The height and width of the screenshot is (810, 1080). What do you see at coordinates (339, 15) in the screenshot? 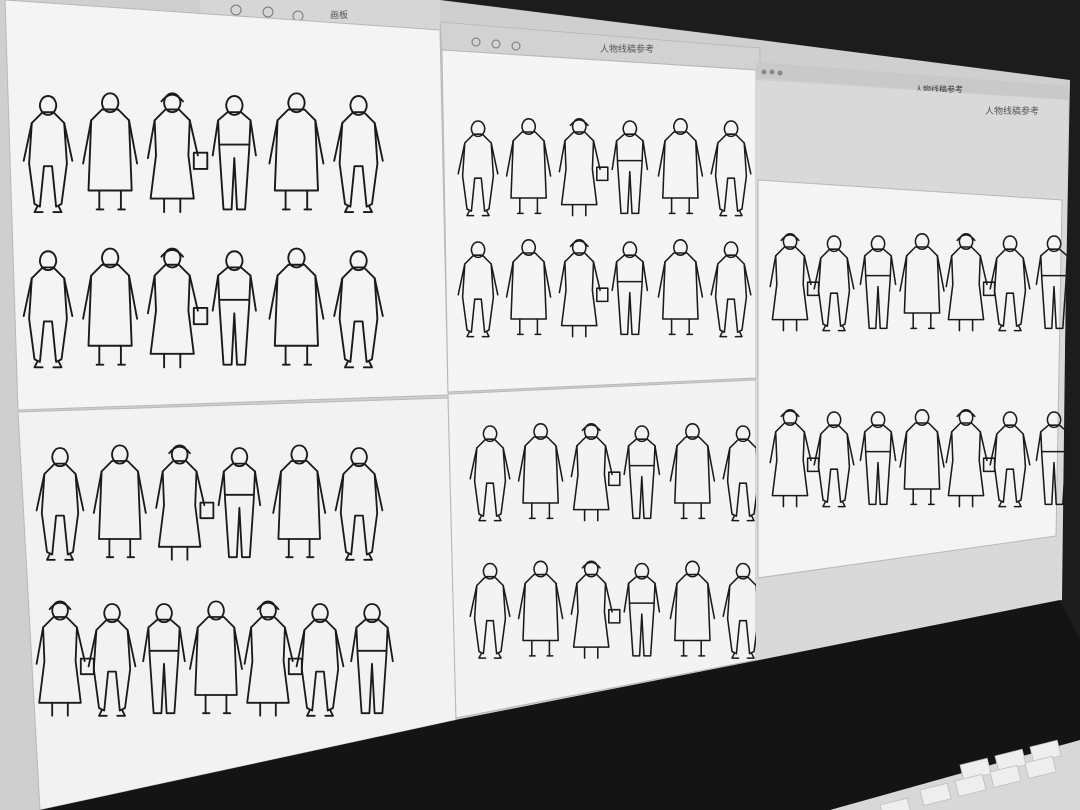
I see `window-left-title: 画板` at bounding box center [339, 15].